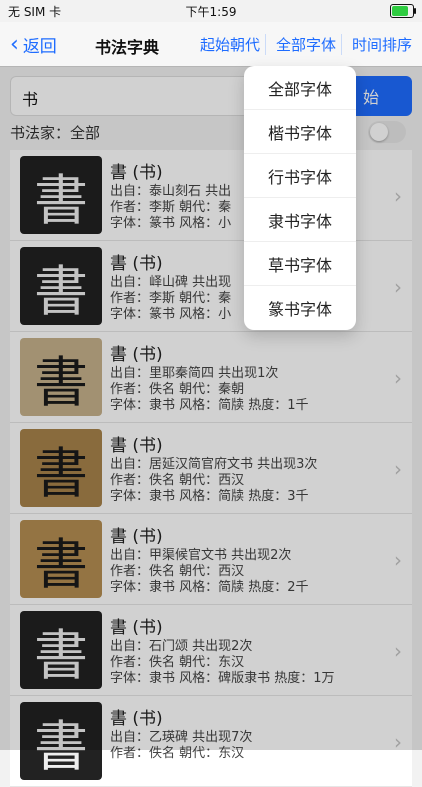  What do you see at coordinates (403, 11) in the screenshot?
I see `battery-icon` at bounding box center [403, 11].